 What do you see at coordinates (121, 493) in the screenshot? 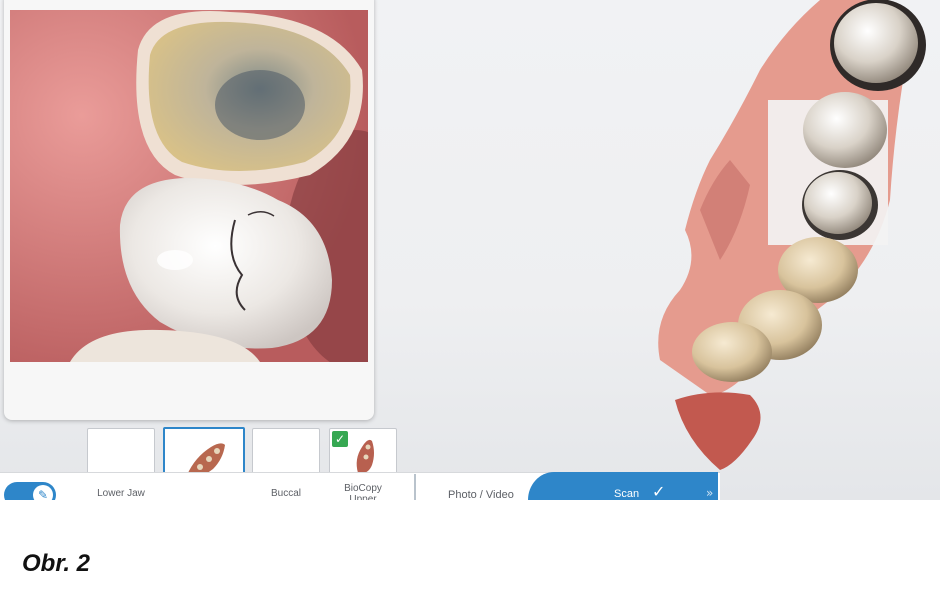
I see `thumbnail-label-lower-jaw: Lower Jaw` at bounding box center [121, 493].